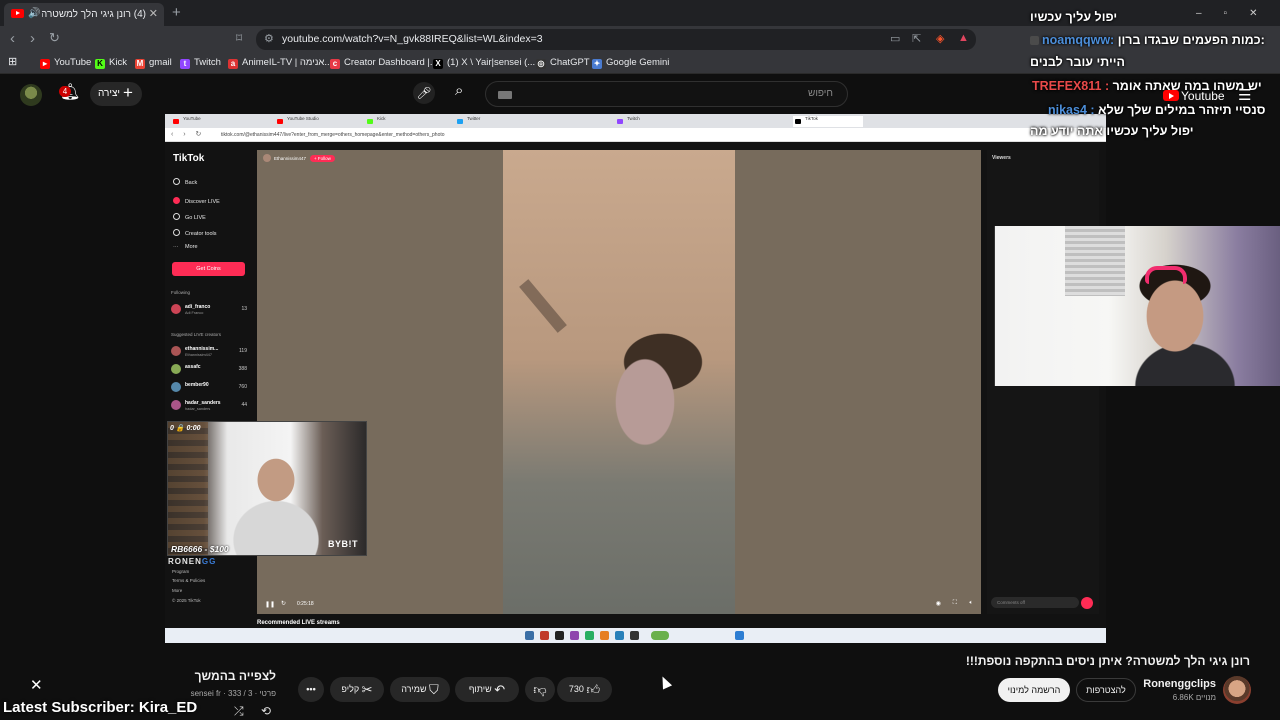 The width and height of the screenshot is (1280, 720). What do you see at coordinates (111, 63) in the screenshot?
I see `bookmark-kick: K Kick` at bounding box center [111, 63].